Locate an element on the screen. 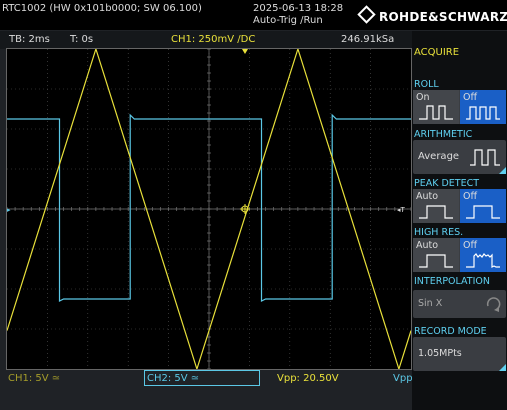 Image resolution: width=507 pixels, height=410 pixels. record-mode-selector: 1.05MPts is located at coordinates (459, 354).